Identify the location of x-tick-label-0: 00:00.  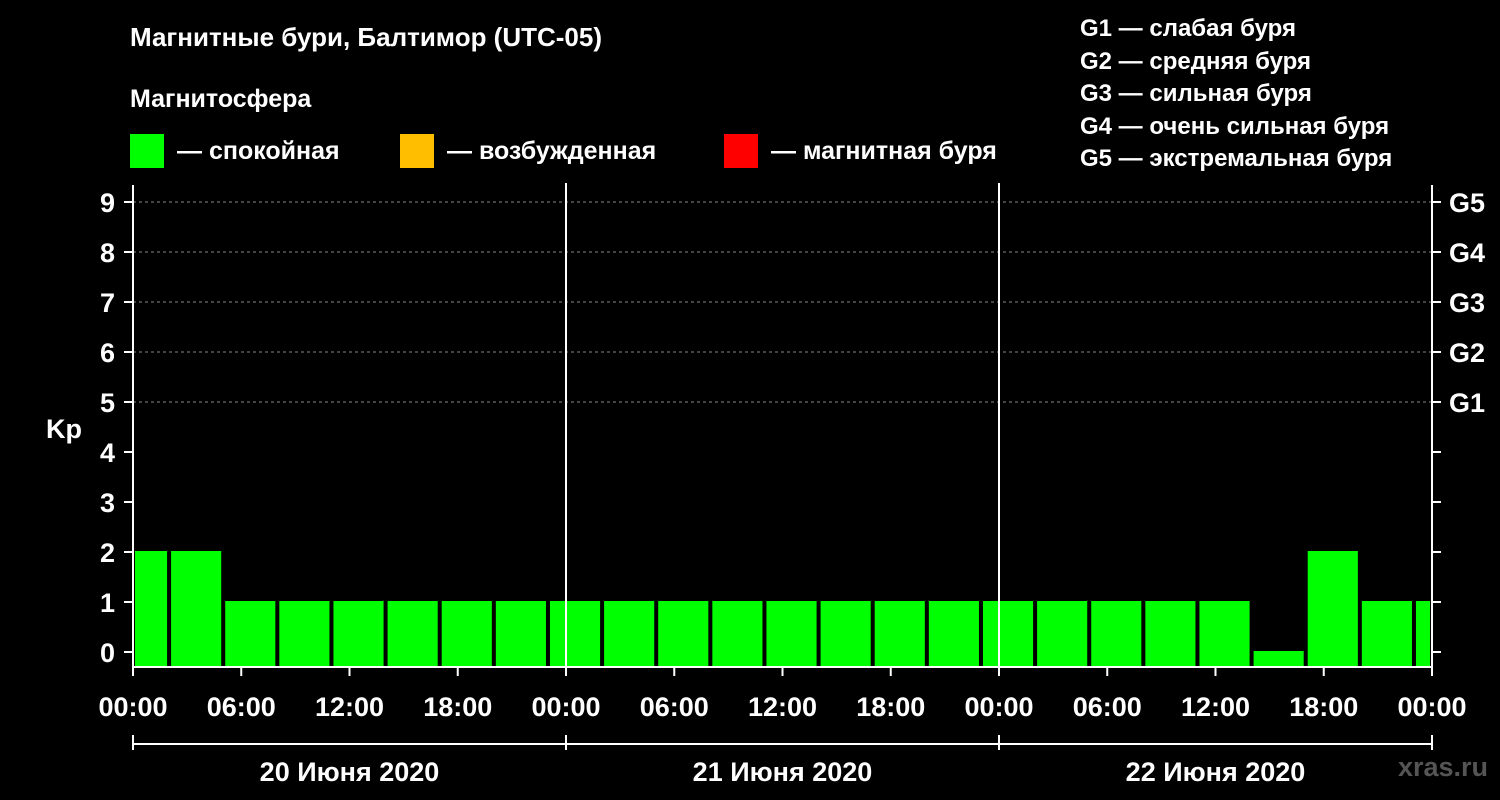
(132, 707).